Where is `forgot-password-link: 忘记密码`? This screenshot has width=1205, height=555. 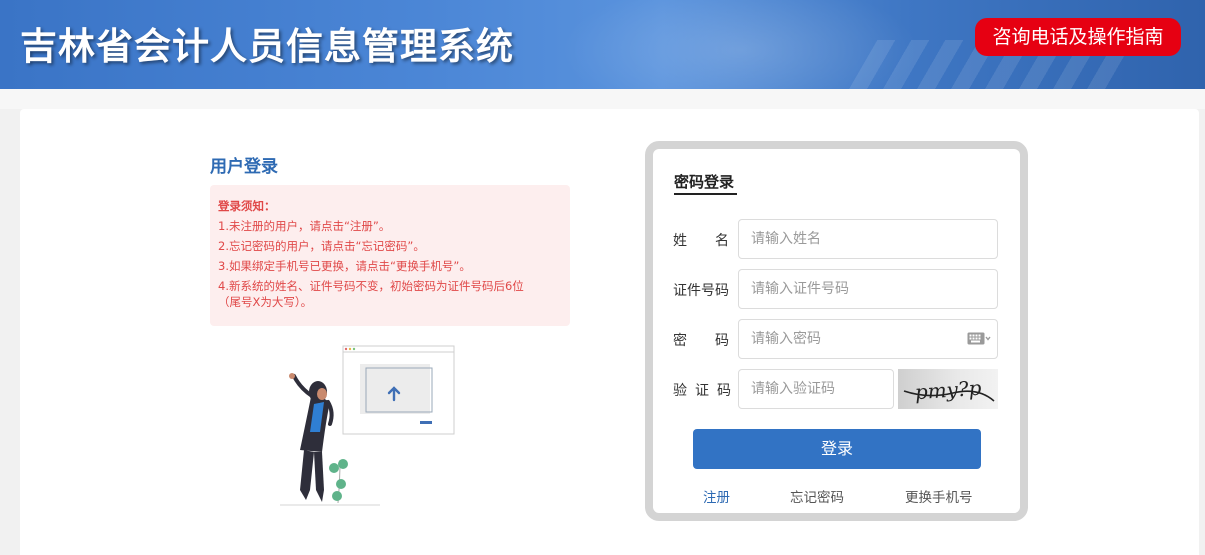
forgot-password-link: 忘记密码 is located at coordinates (817, 496).